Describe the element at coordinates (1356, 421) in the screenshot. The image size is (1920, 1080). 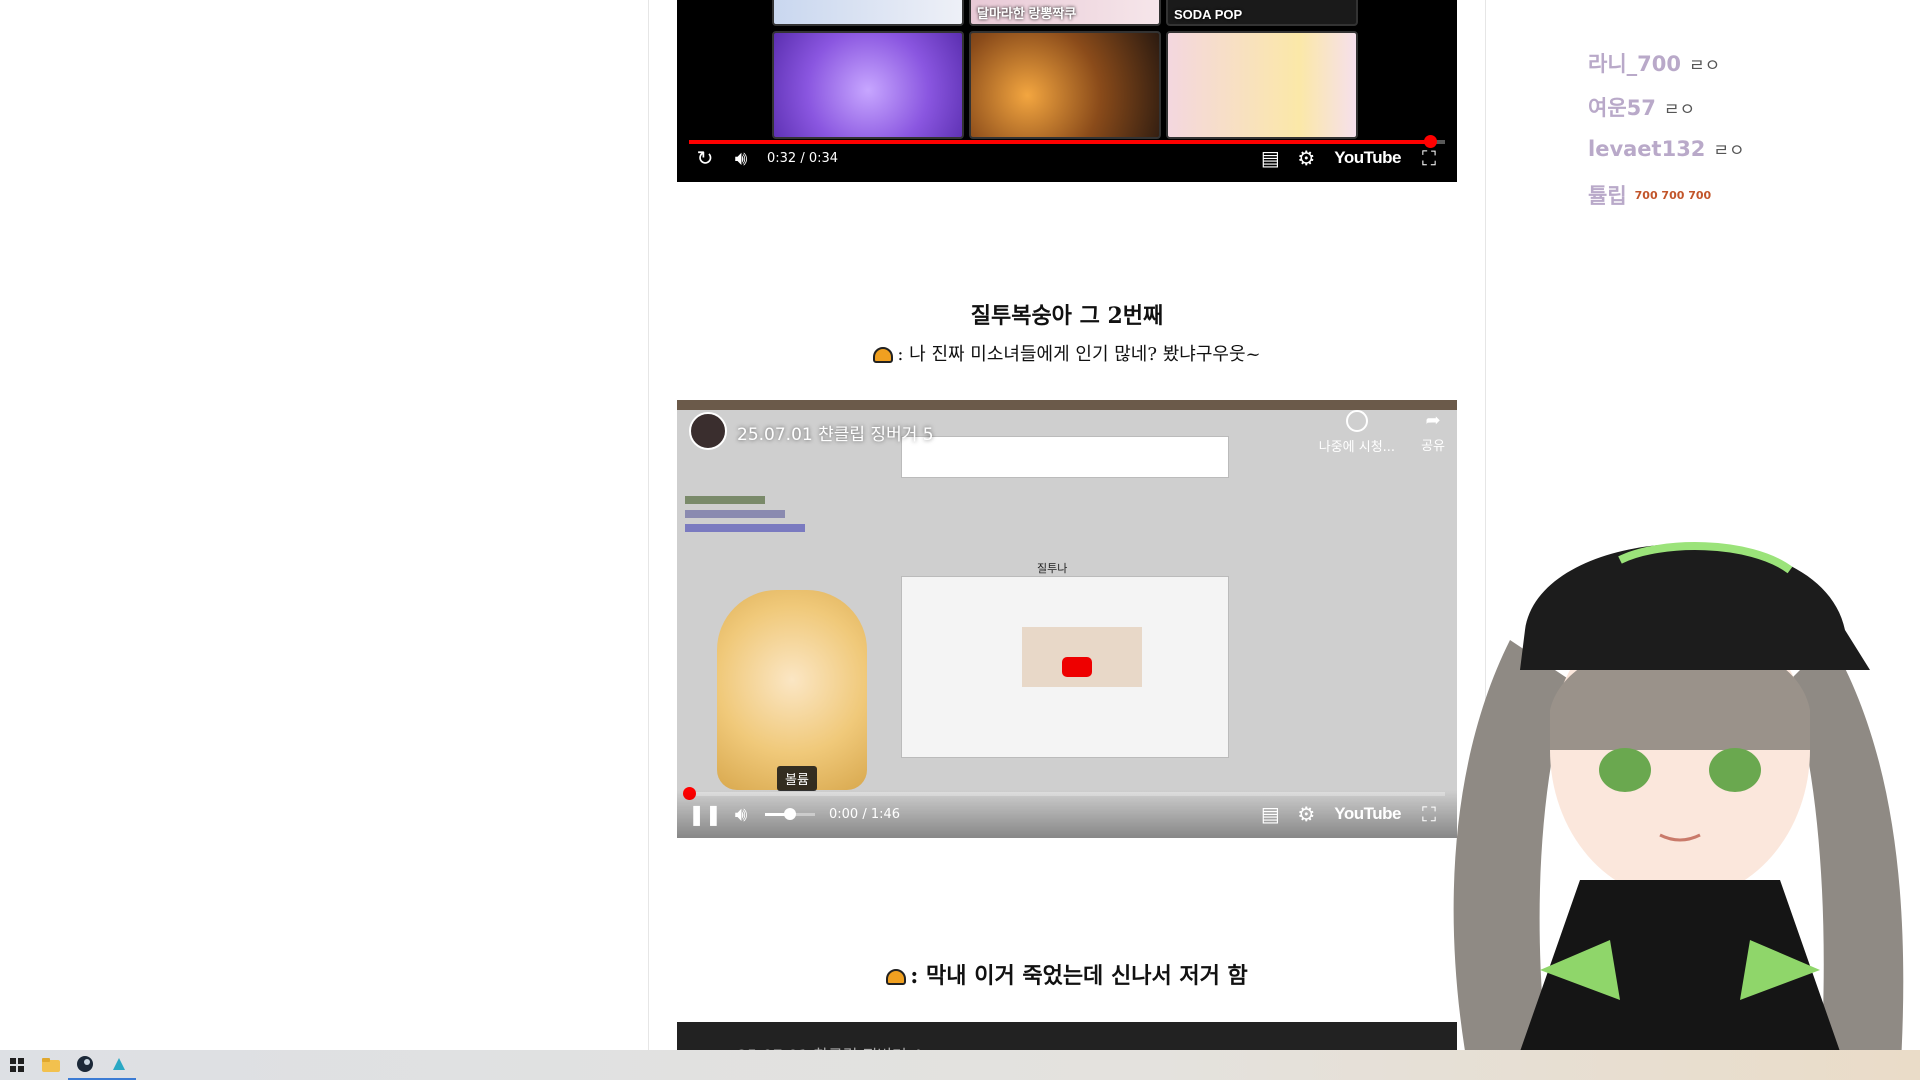
I see `clock-icon` at that location.